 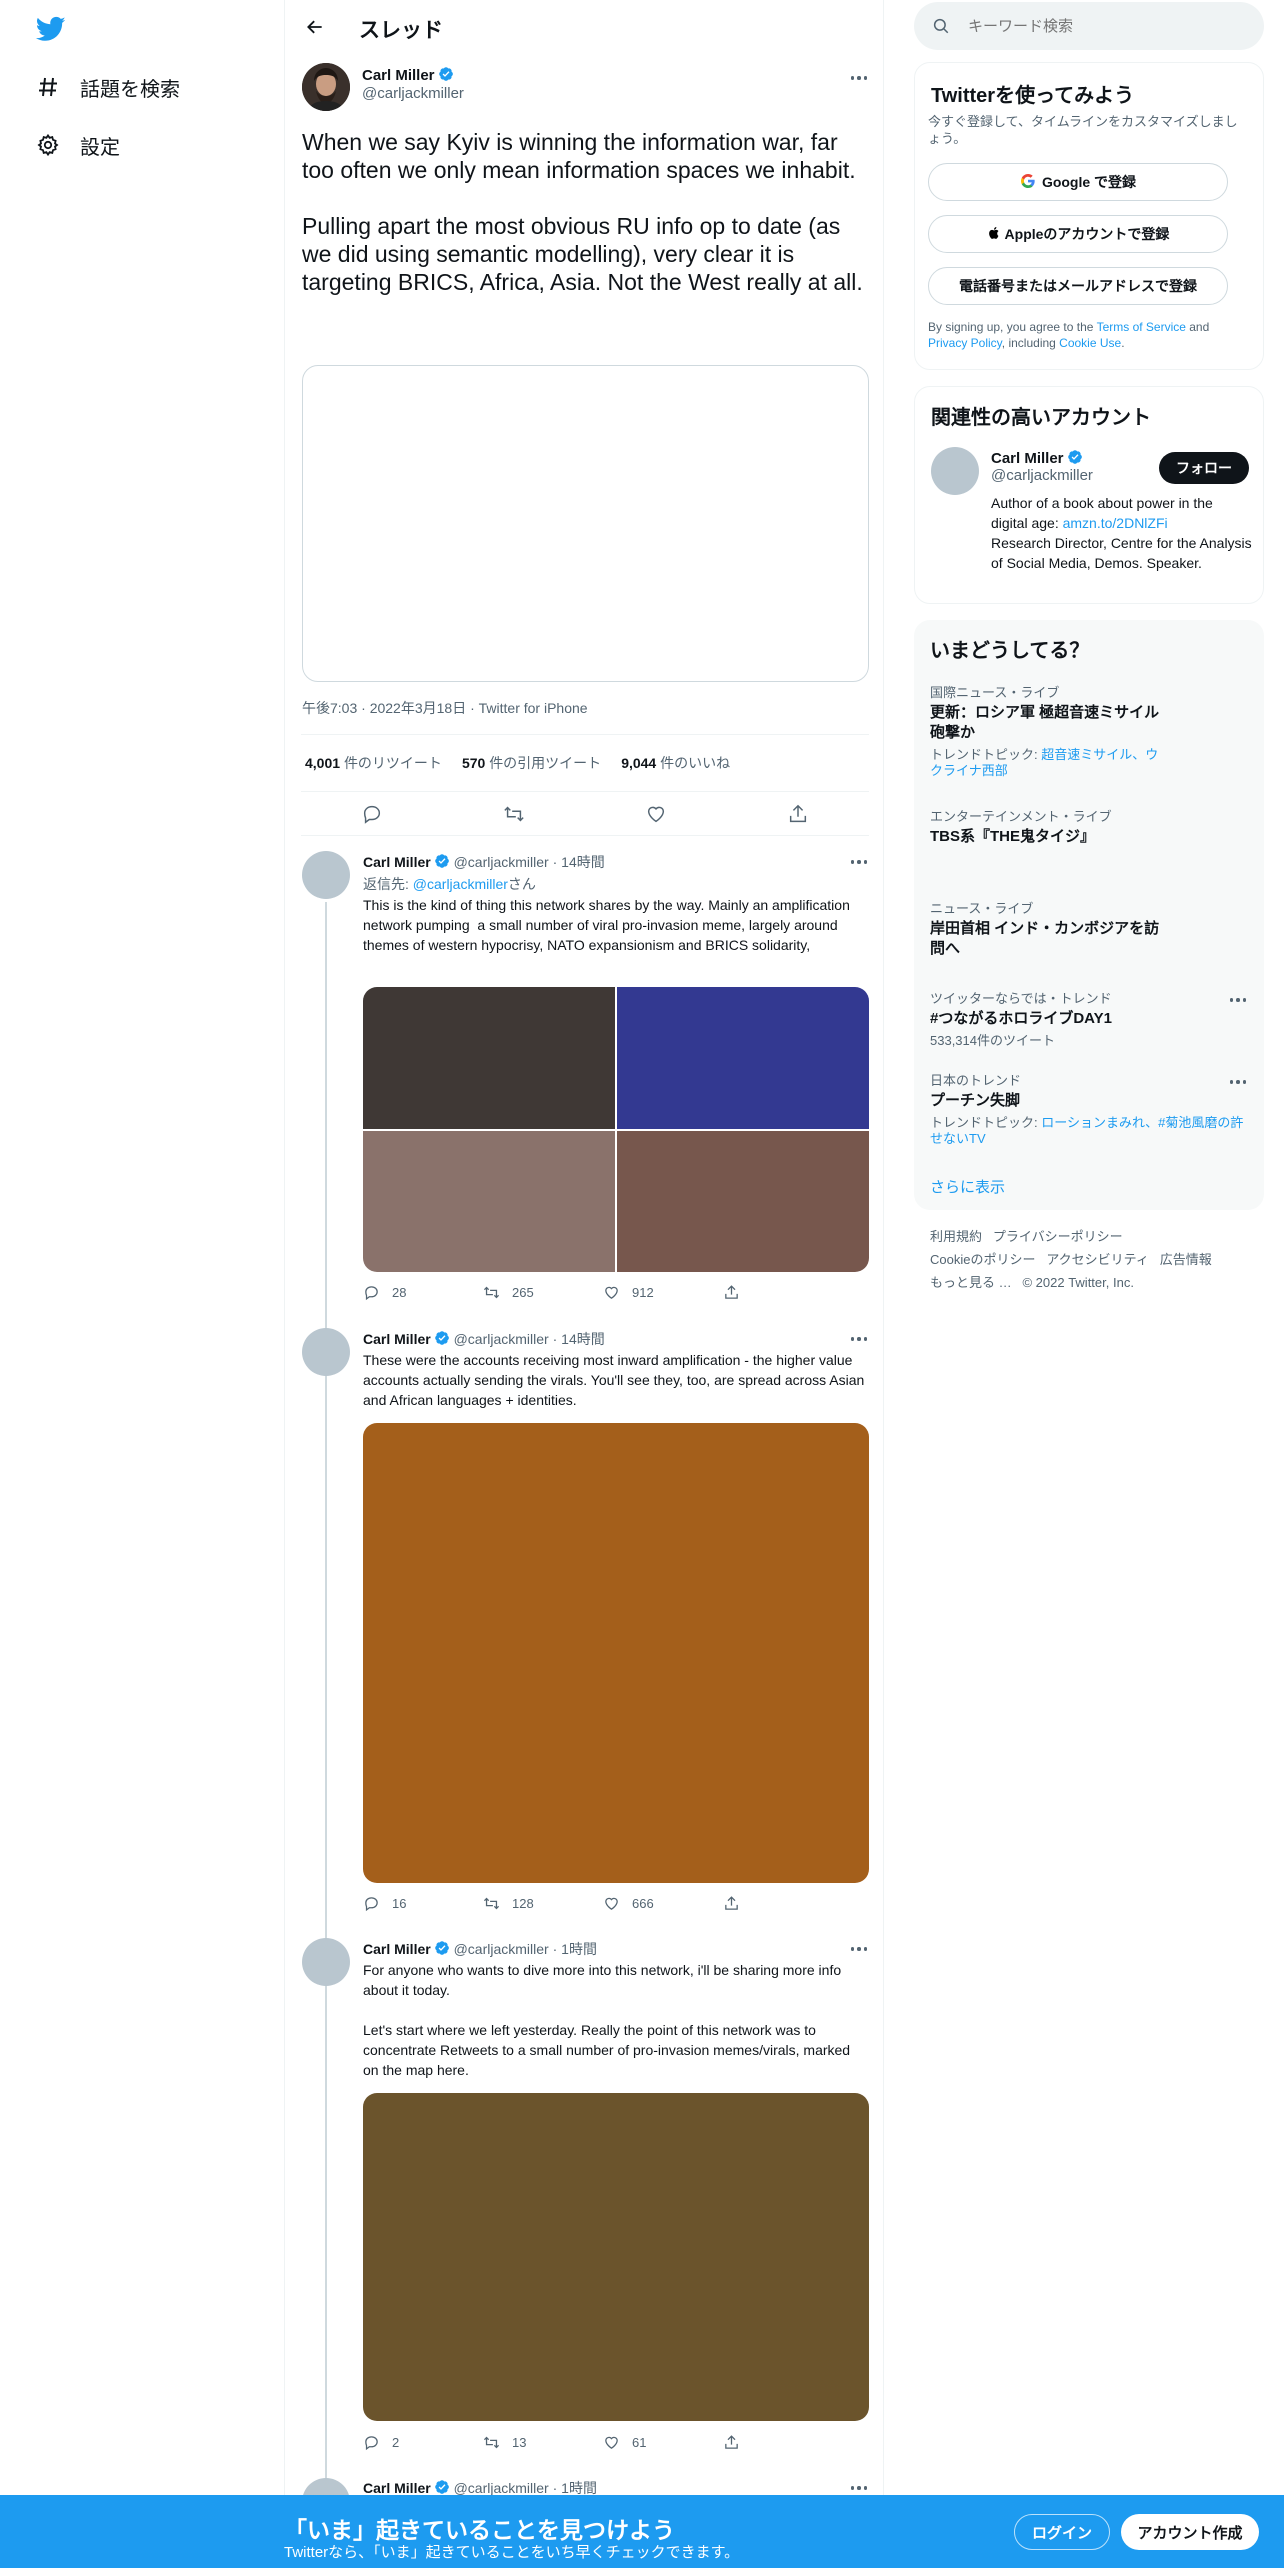 I want to click on bio-link: amzn.to/2DNlZFi, so click(x=1115, y=523).